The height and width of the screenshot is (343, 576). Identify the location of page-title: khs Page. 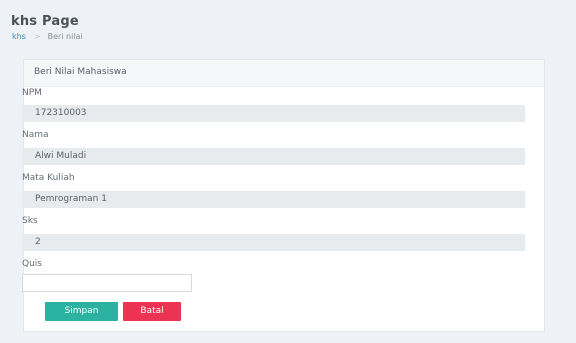
(45, 21).